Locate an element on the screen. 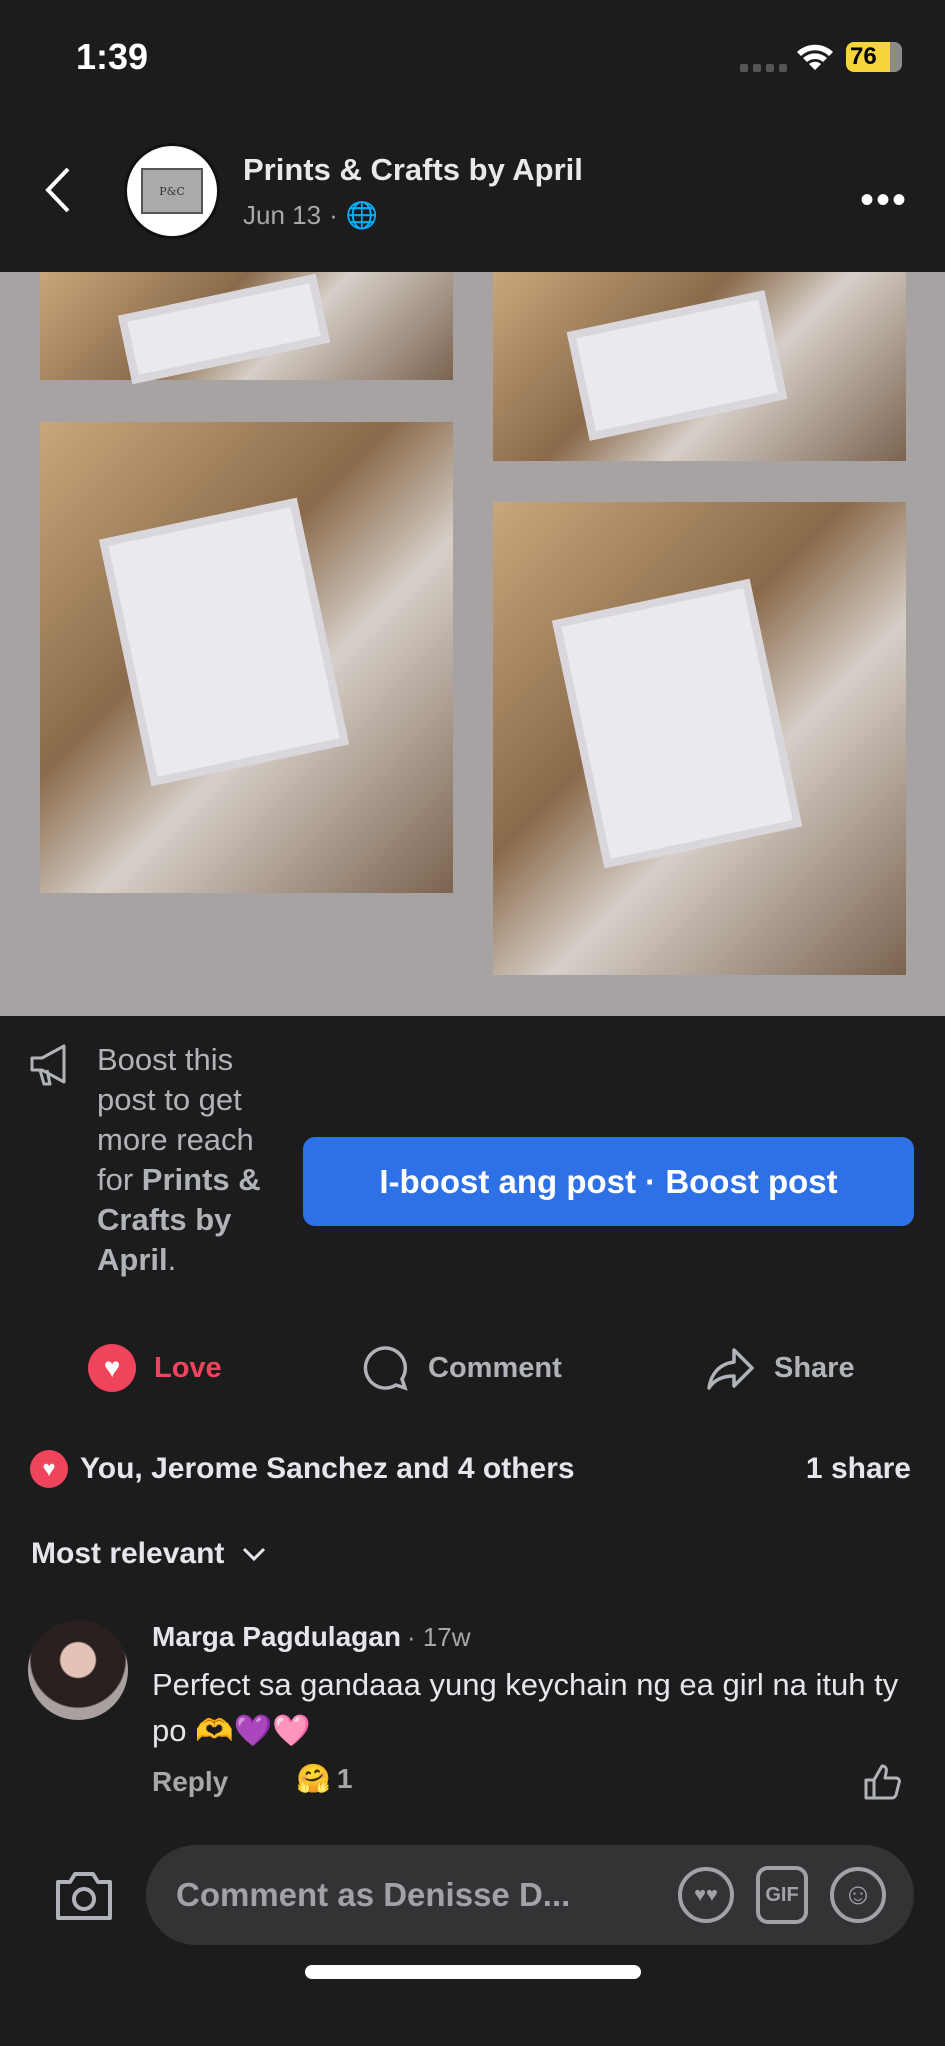 The width and height of the screenshot is (945, 2046). comment-label: Comment is located at coordinates (495, 1367).